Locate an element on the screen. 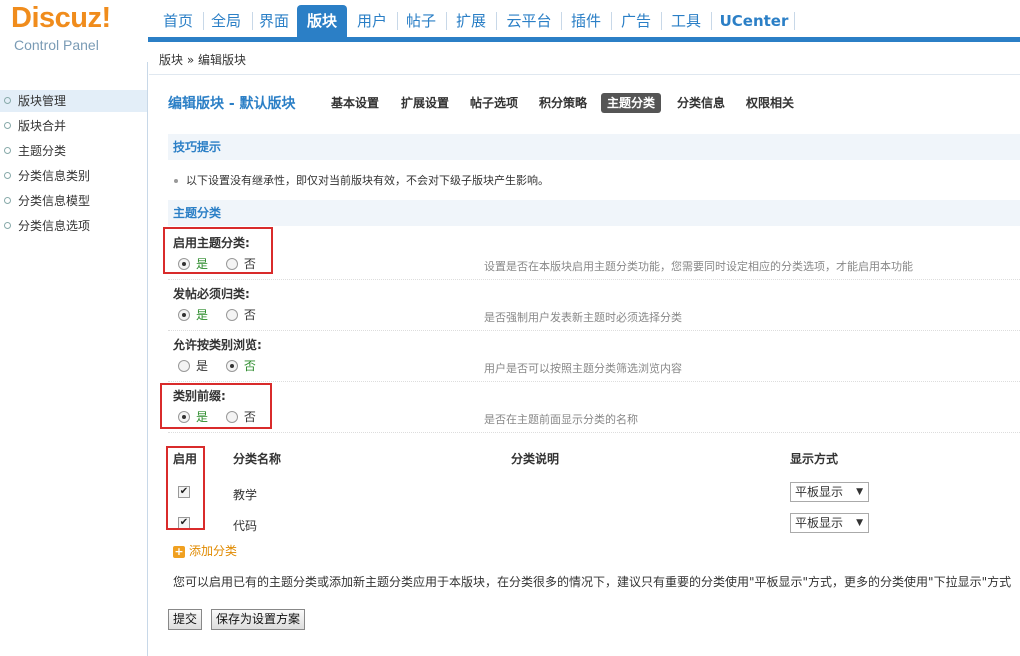 Image resolution: width=1020 pixels, height=656 pixels. table-row: ✔ 代码 平板显示 ▼ is located at coordinates (594, 524).